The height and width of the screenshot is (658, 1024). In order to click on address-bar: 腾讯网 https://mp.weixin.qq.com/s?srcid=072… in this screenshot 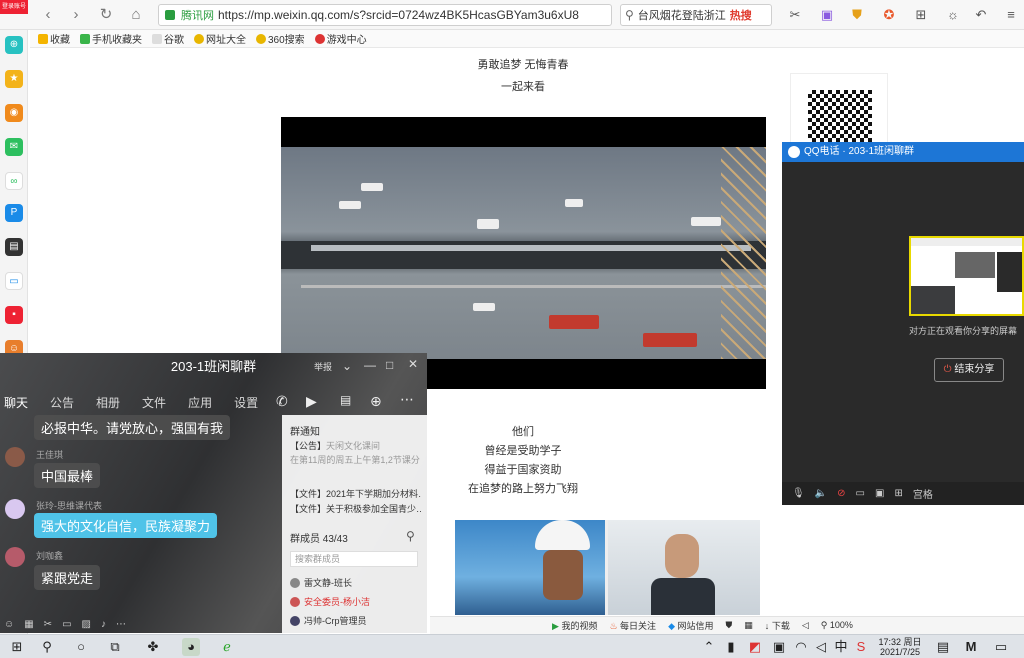, I will do `click(385, 15)`.